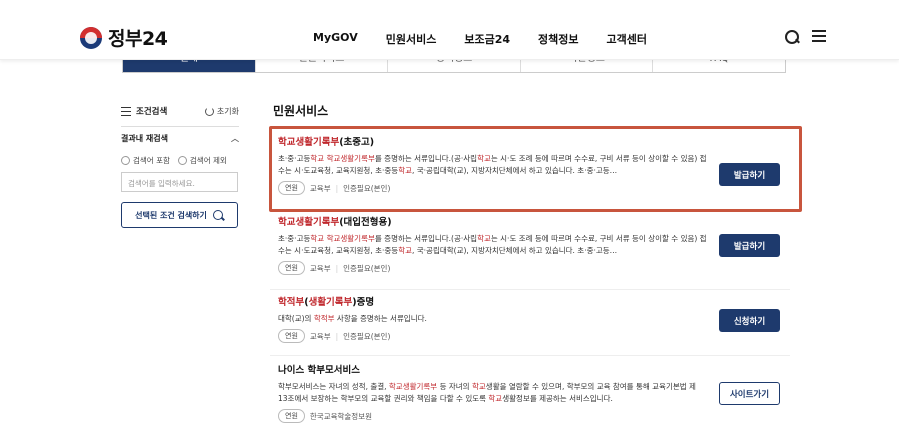 Image resolution: width=899 pixels, height=437 pixels. I want to click on nav-customer-center: 고객센터, so click(626, 39).